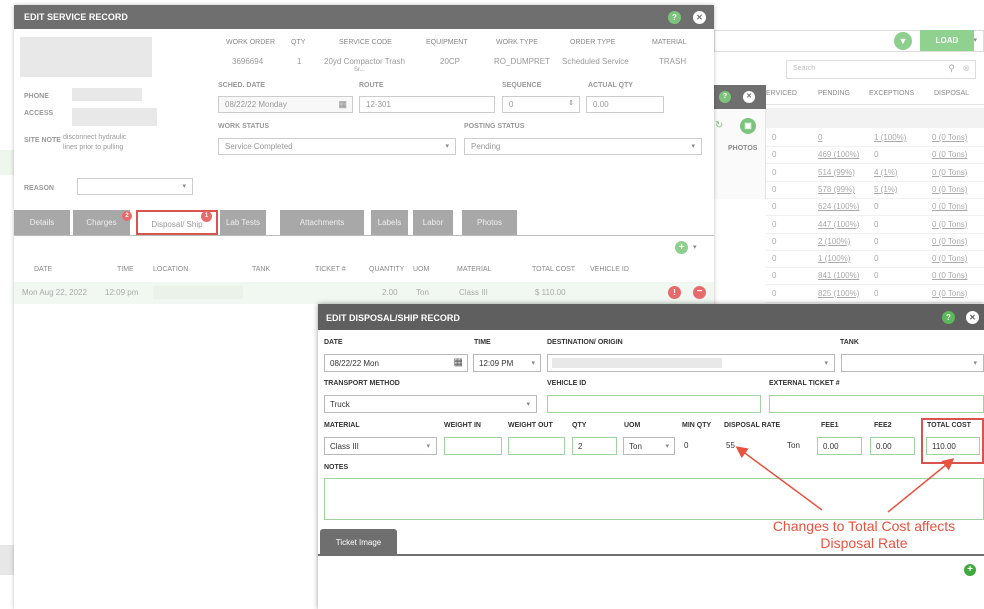  Describe the element at coordinates (921, 485) in the screenshot. I see `arrow-to-total-cost` at that location.